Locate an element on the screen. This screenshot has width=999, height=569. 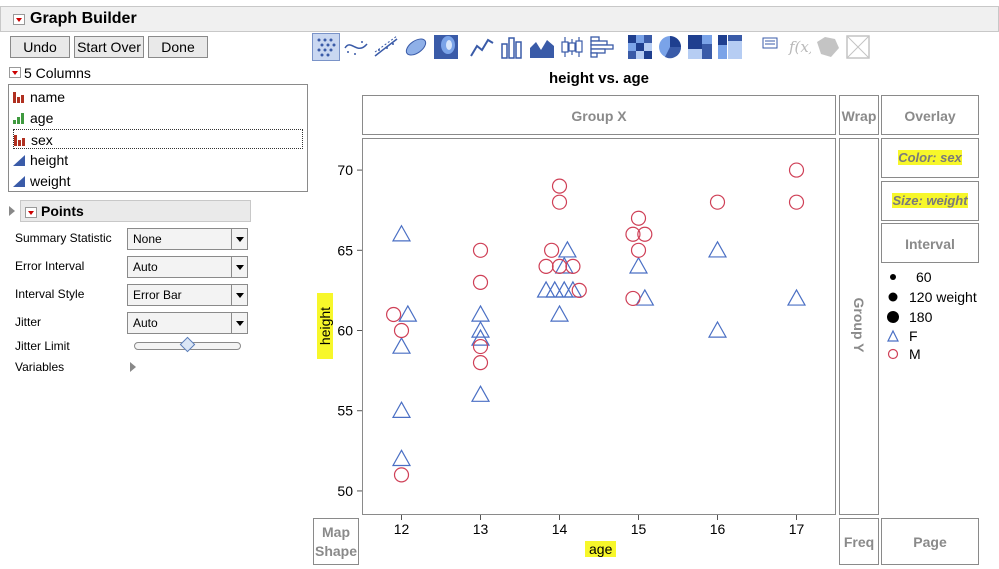
x-tick-label: 15 is located at coordinates (639, 529).